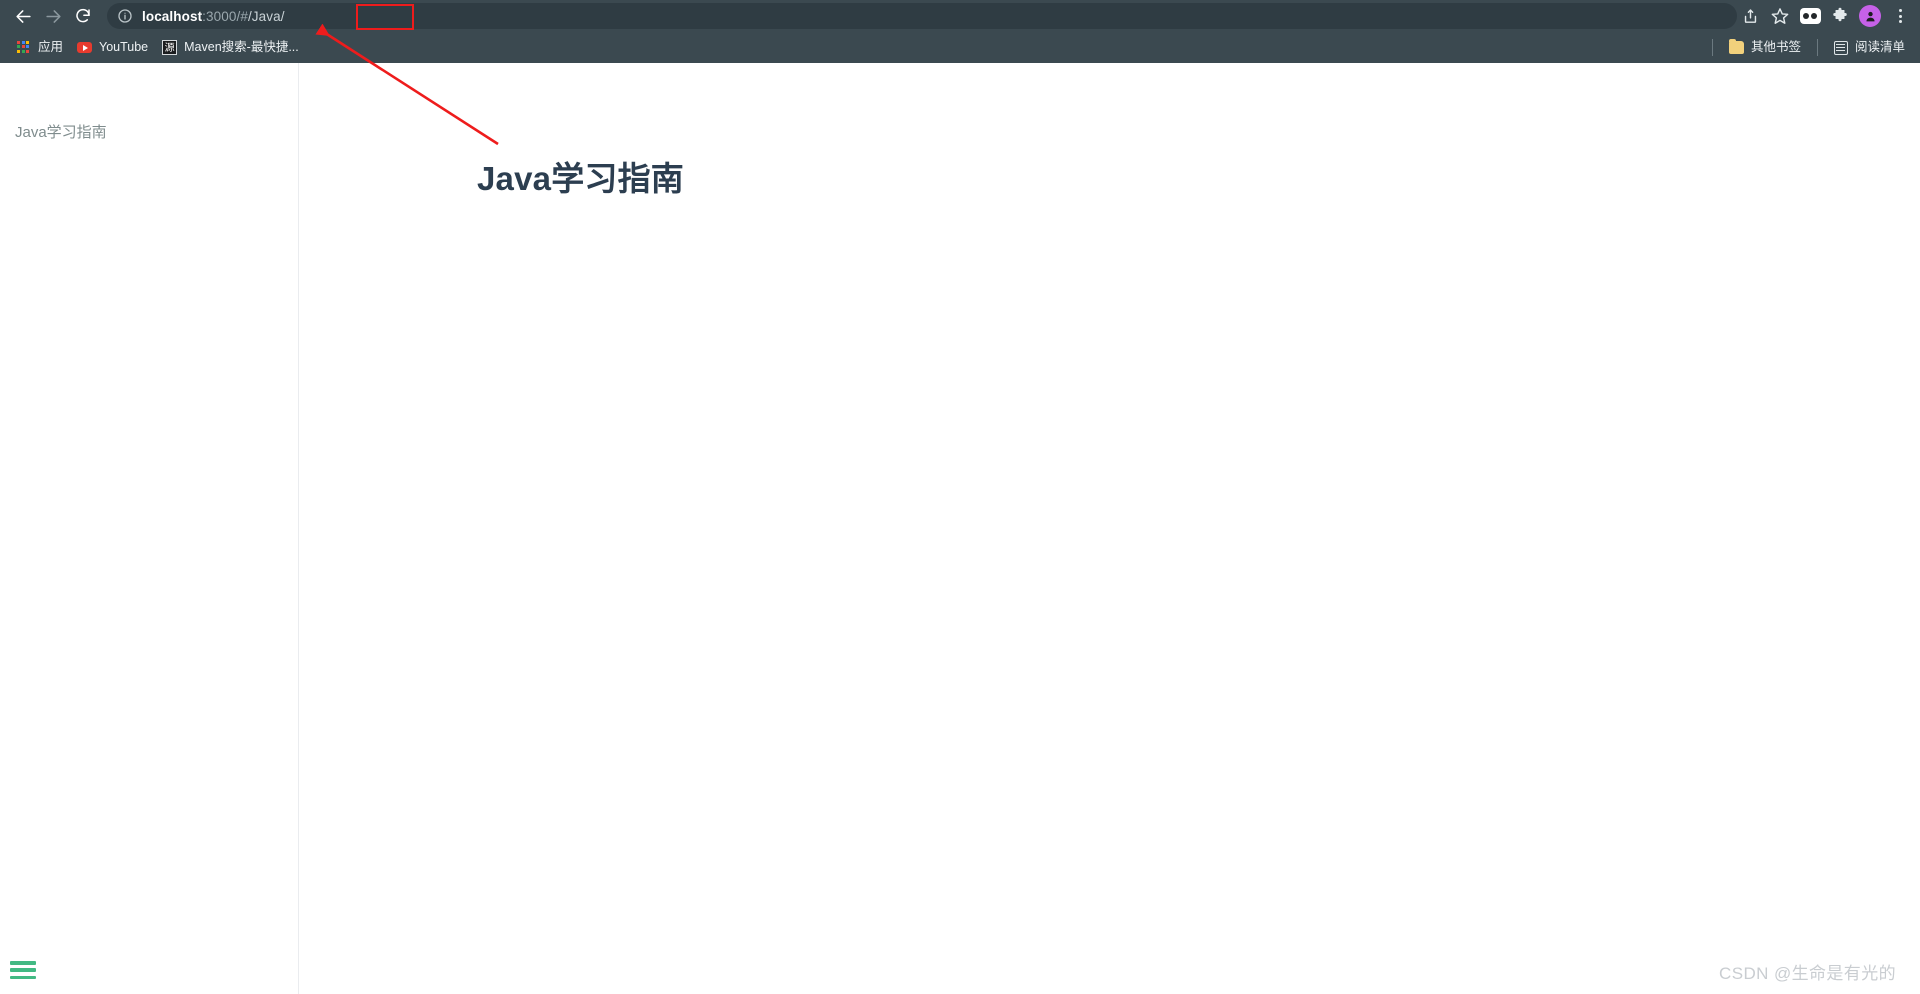  What do you see at coordinates (1775, 47) in the screenshot?
I see `other-bookmarks-label: 其他书签` at bounding box center [1775, 47].